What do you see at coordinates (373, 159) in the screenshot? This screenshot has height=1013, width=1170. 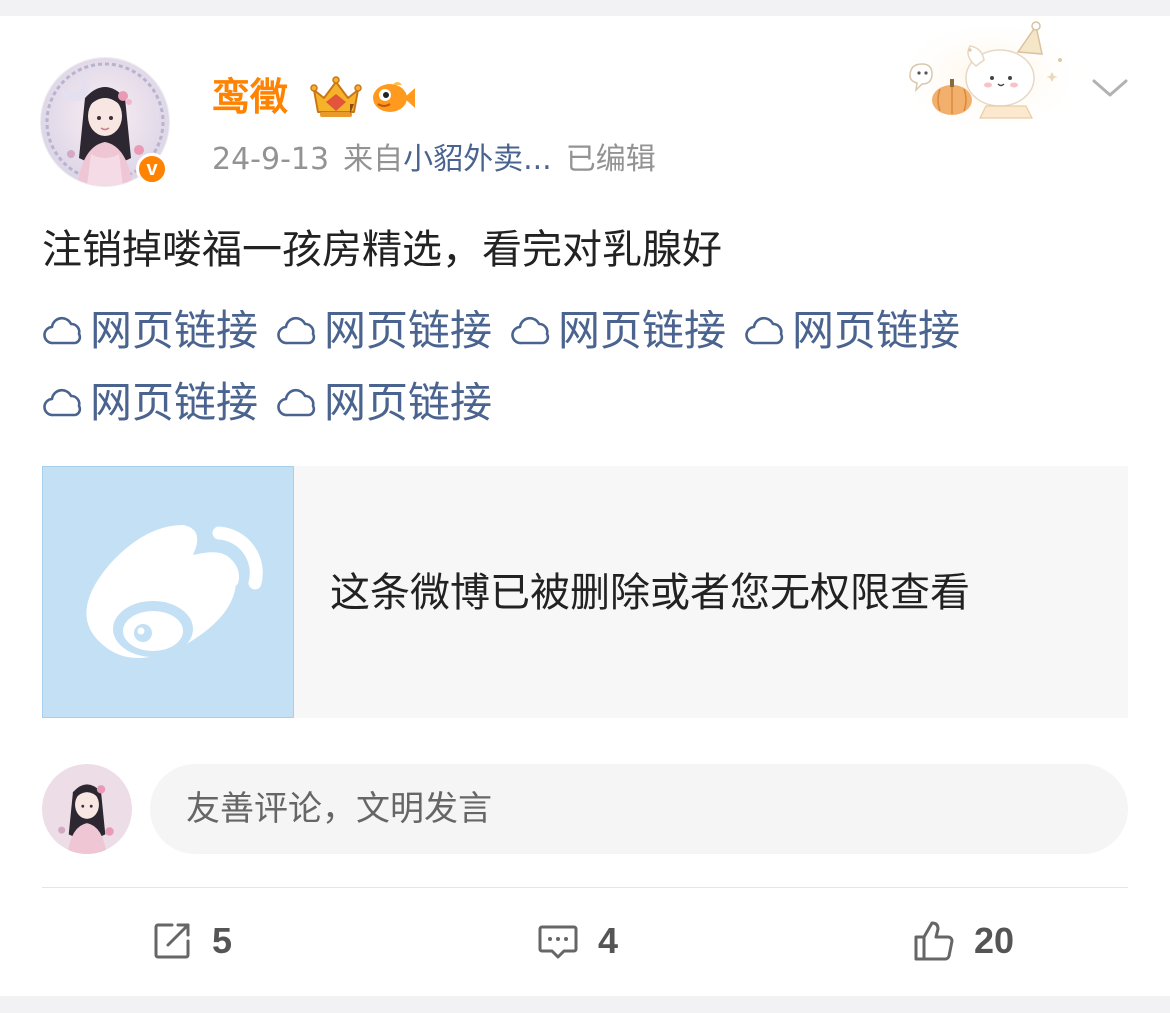 I see `source-prefix: 来自` at bounding box center [373, 159].